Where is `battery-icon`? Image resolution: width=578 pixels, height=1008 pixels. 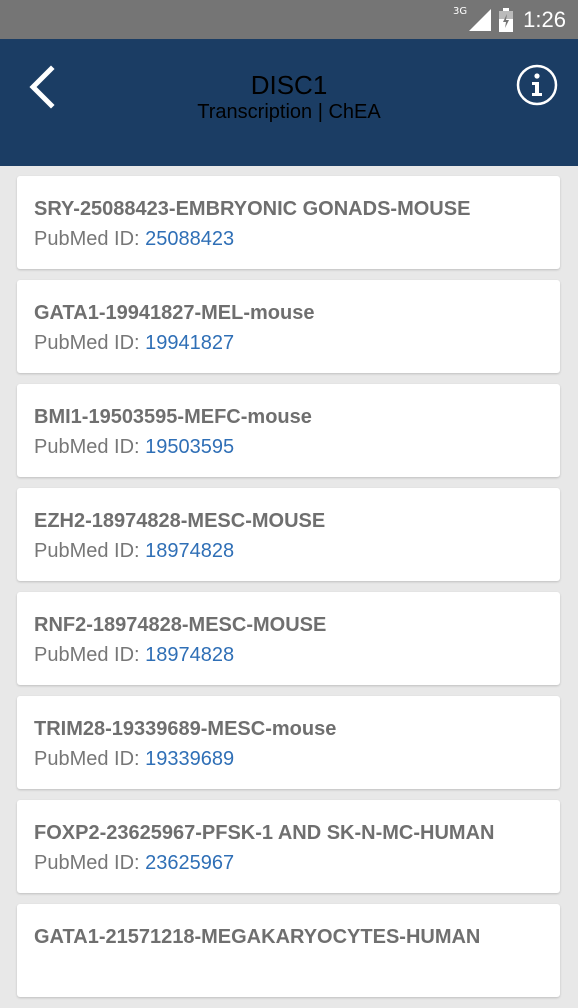 battery-icon is located at coordinates (506, 19).